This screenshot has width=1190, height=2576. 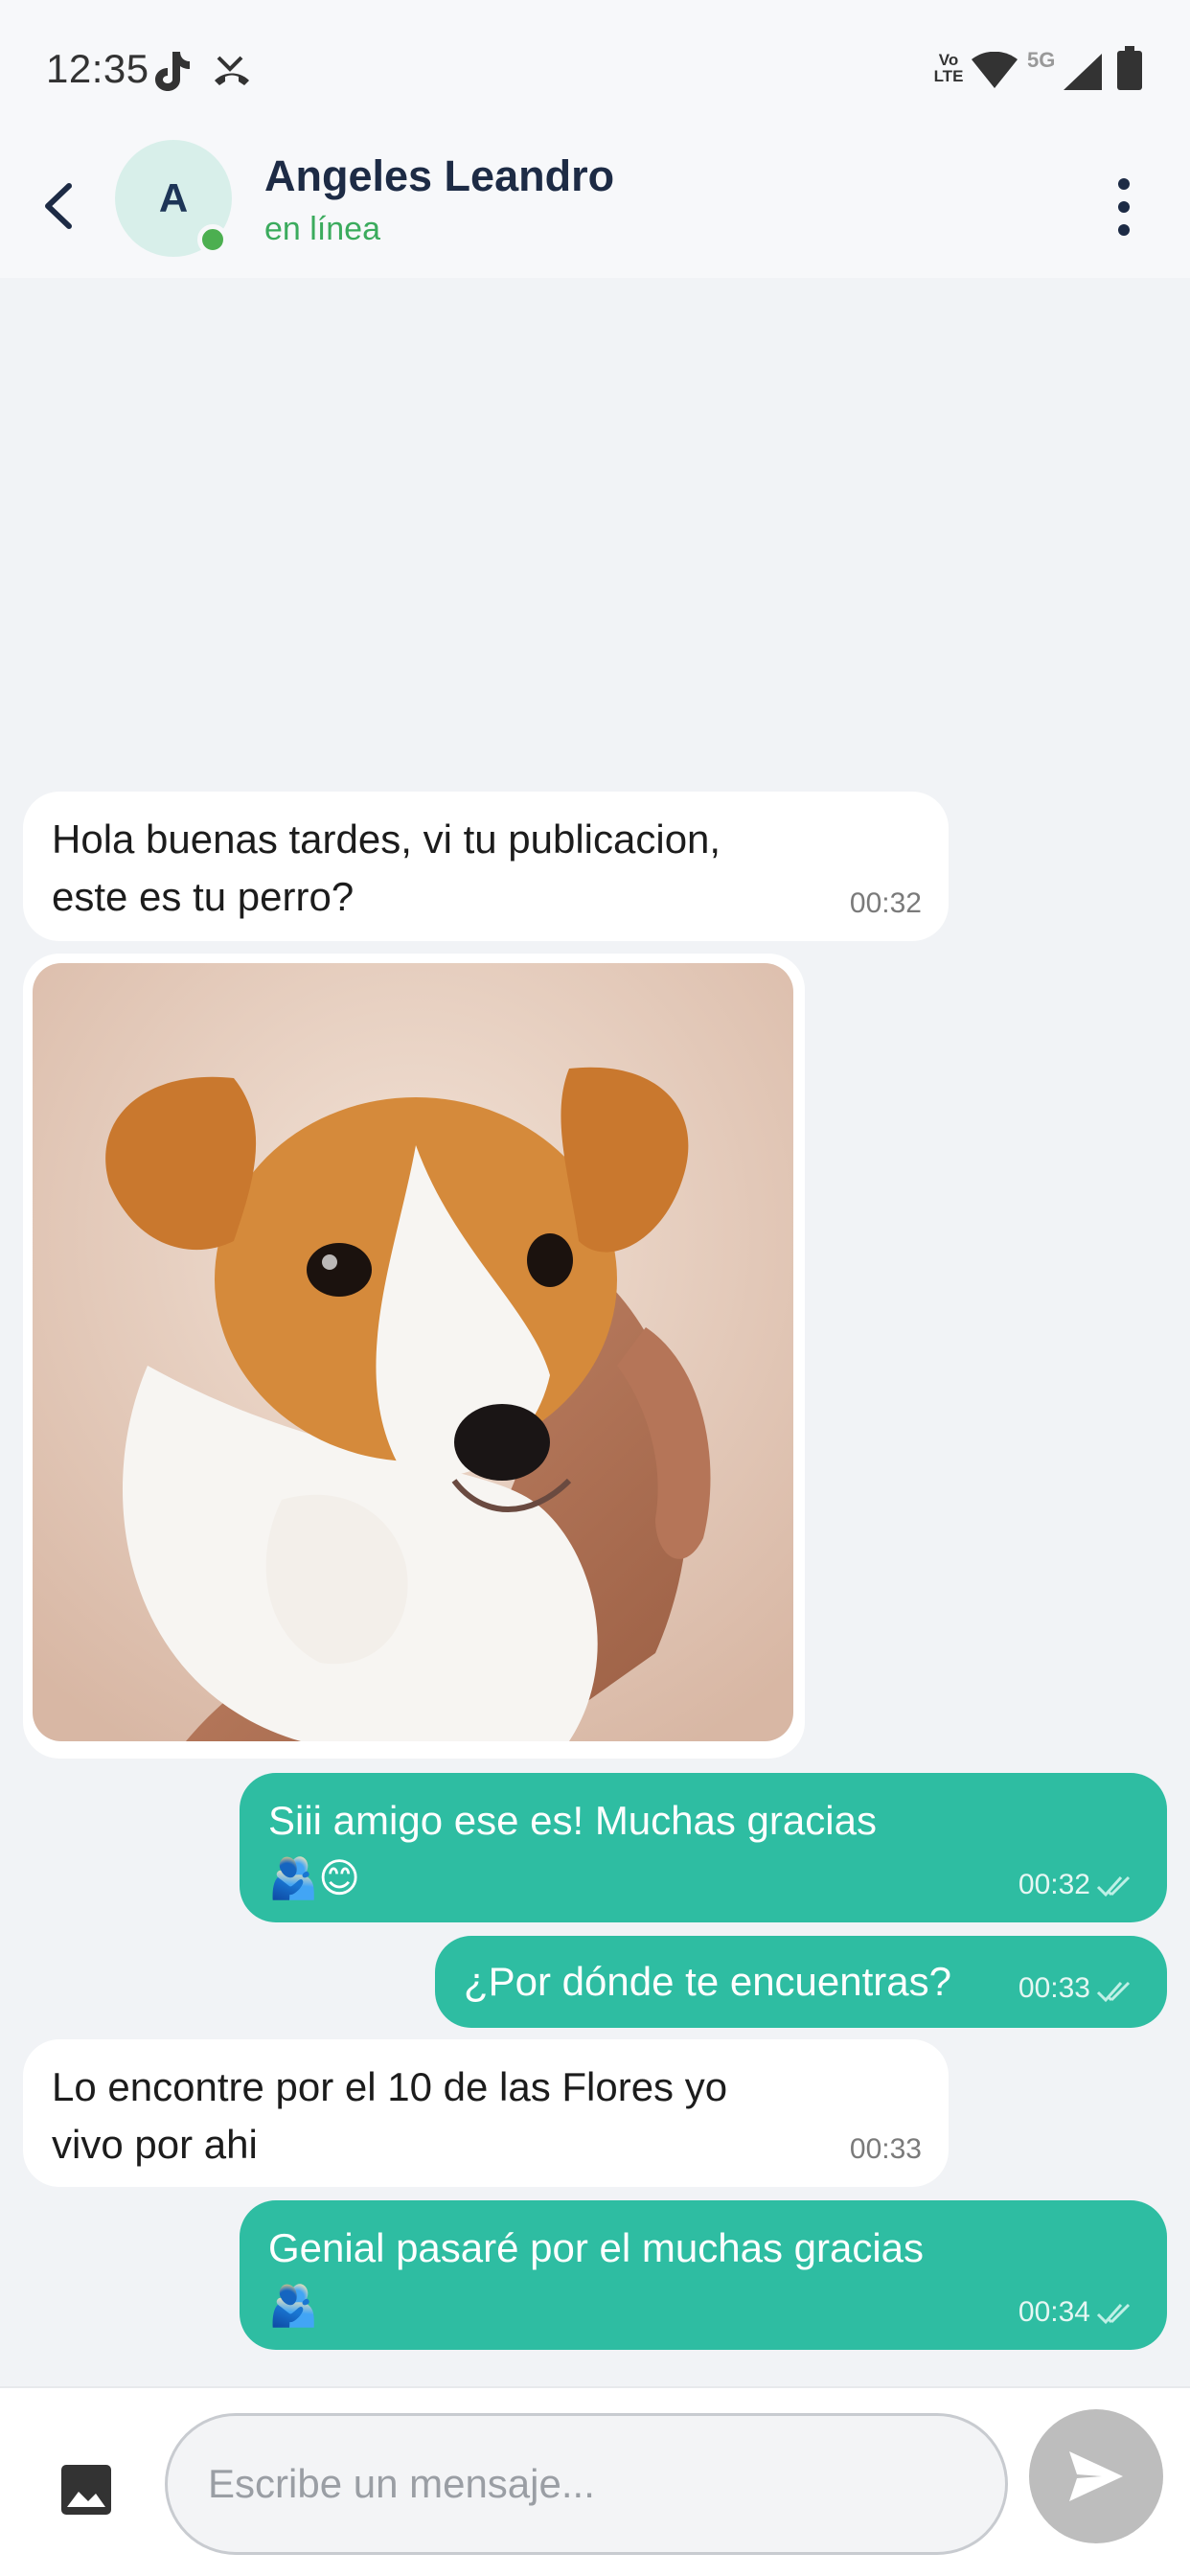 What do you see at coordinates (232, 70) in the screenshot?
I see `missed-call-icon` at bounding box center [232, 70].